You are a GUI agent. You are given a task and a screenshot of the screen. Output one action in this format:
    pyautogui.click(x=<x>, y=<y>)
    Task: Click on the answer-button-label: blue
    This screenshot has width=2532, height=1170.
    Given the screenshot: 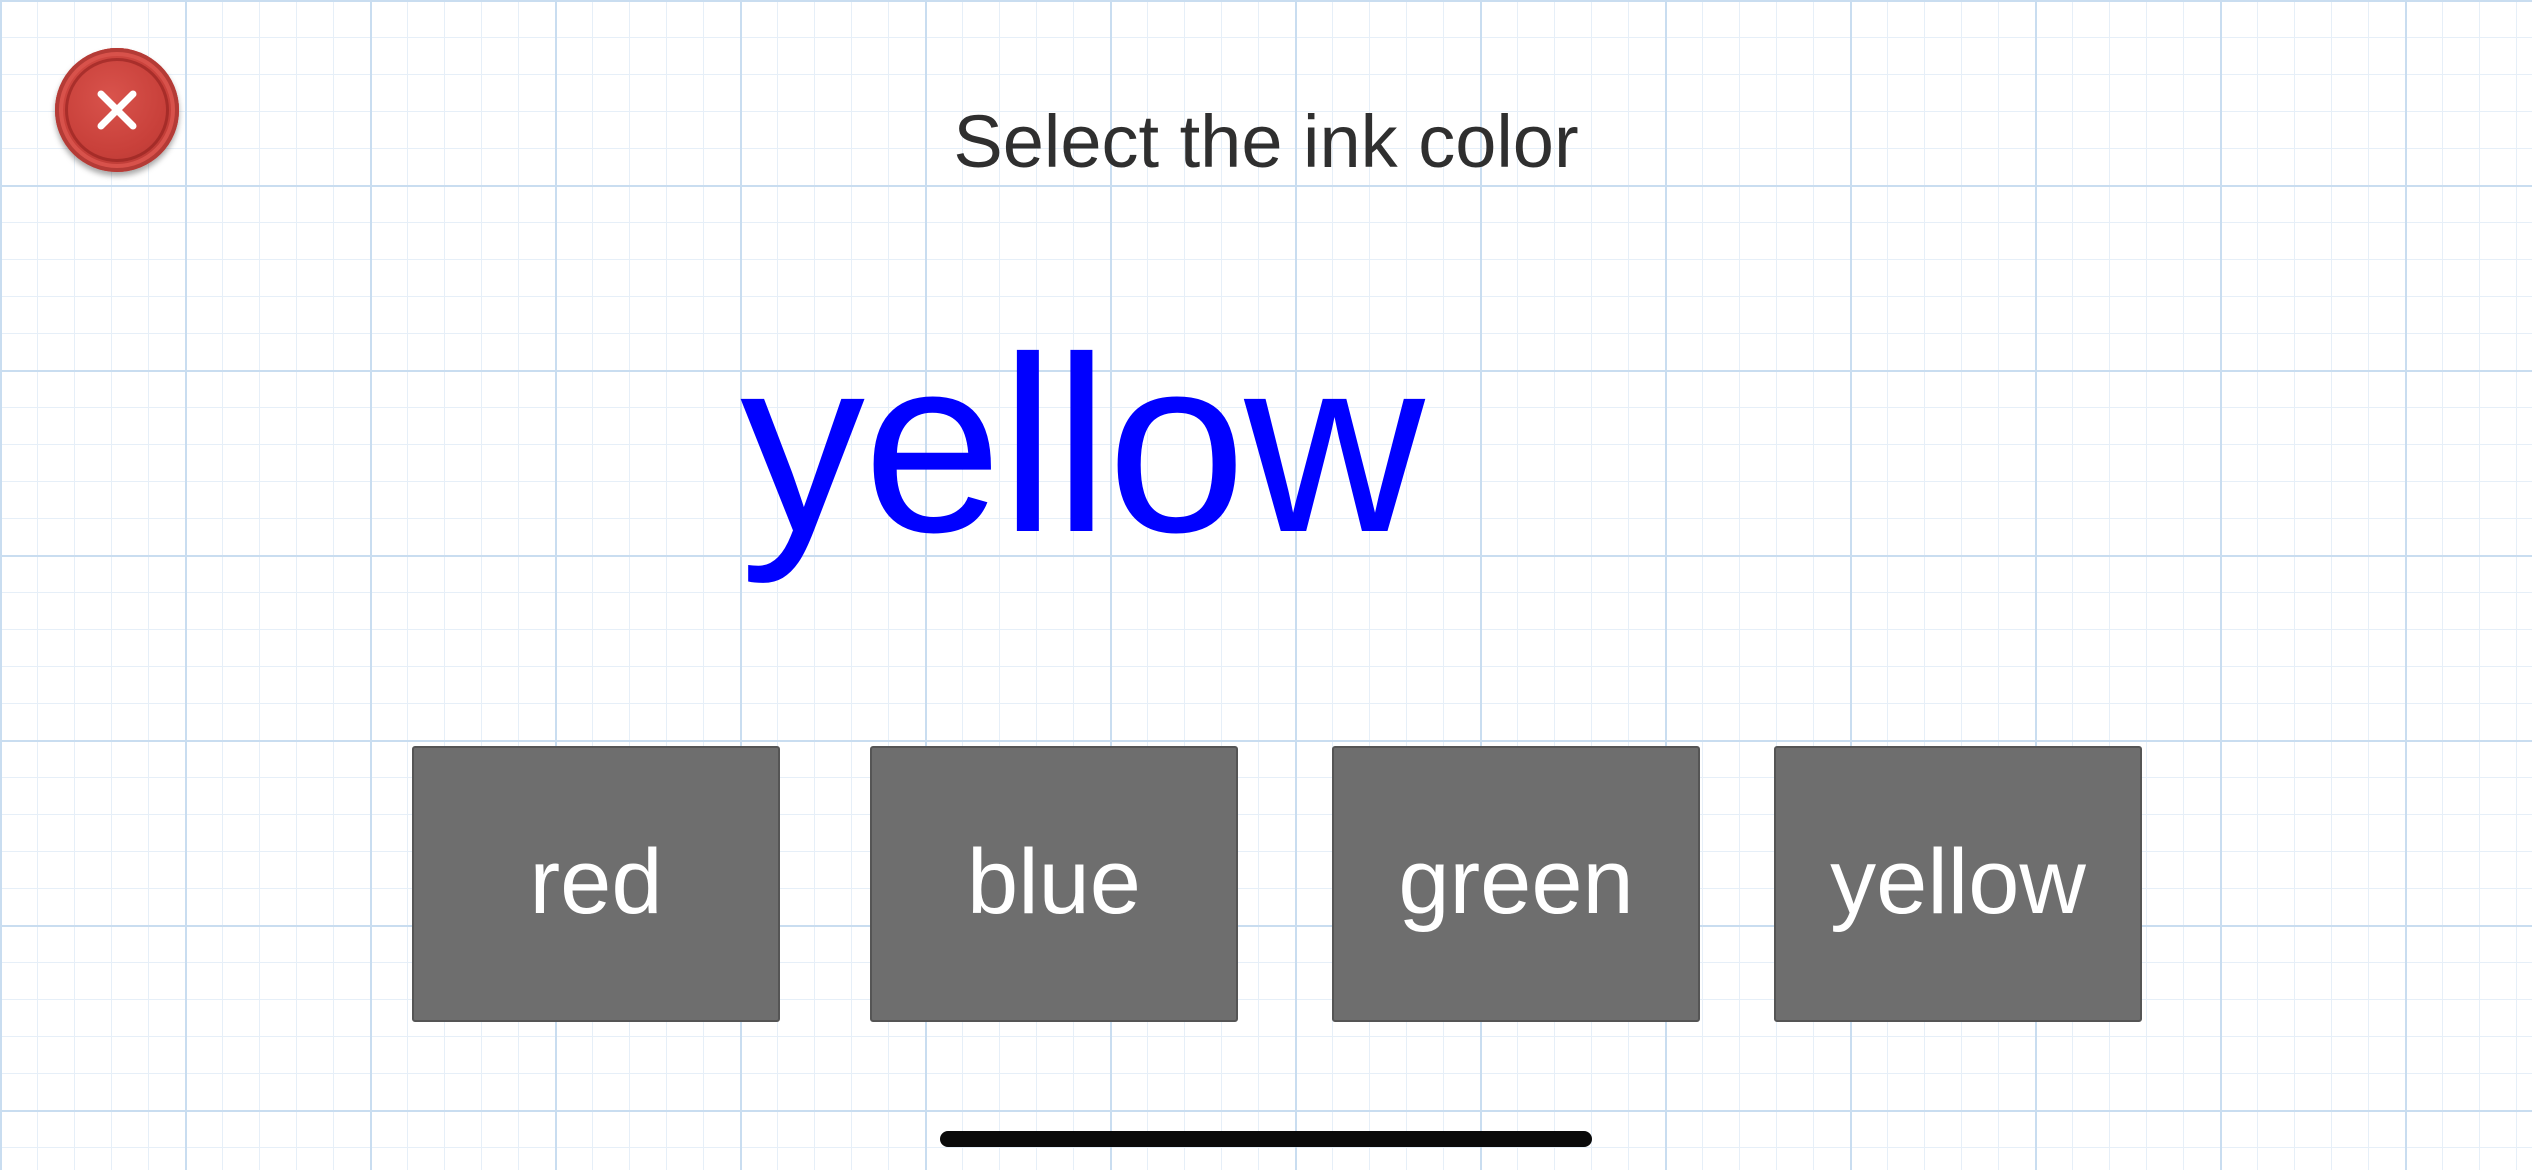 What is the action you would take?
    pyautogui.click(x=1054, y=882)
    